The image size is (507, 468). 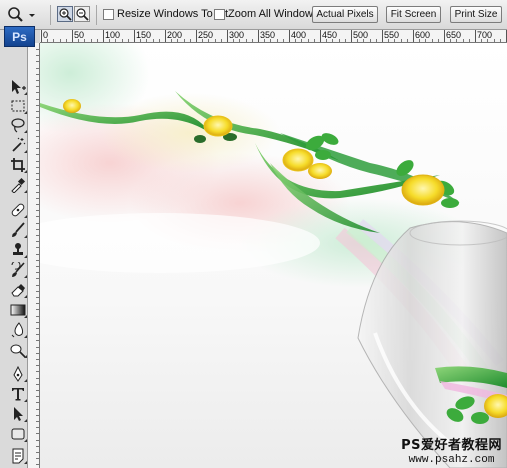 What do you see at coordinates (18, 394) in the screenshot?
I see `type-tool` at bounding box center [18, 394].